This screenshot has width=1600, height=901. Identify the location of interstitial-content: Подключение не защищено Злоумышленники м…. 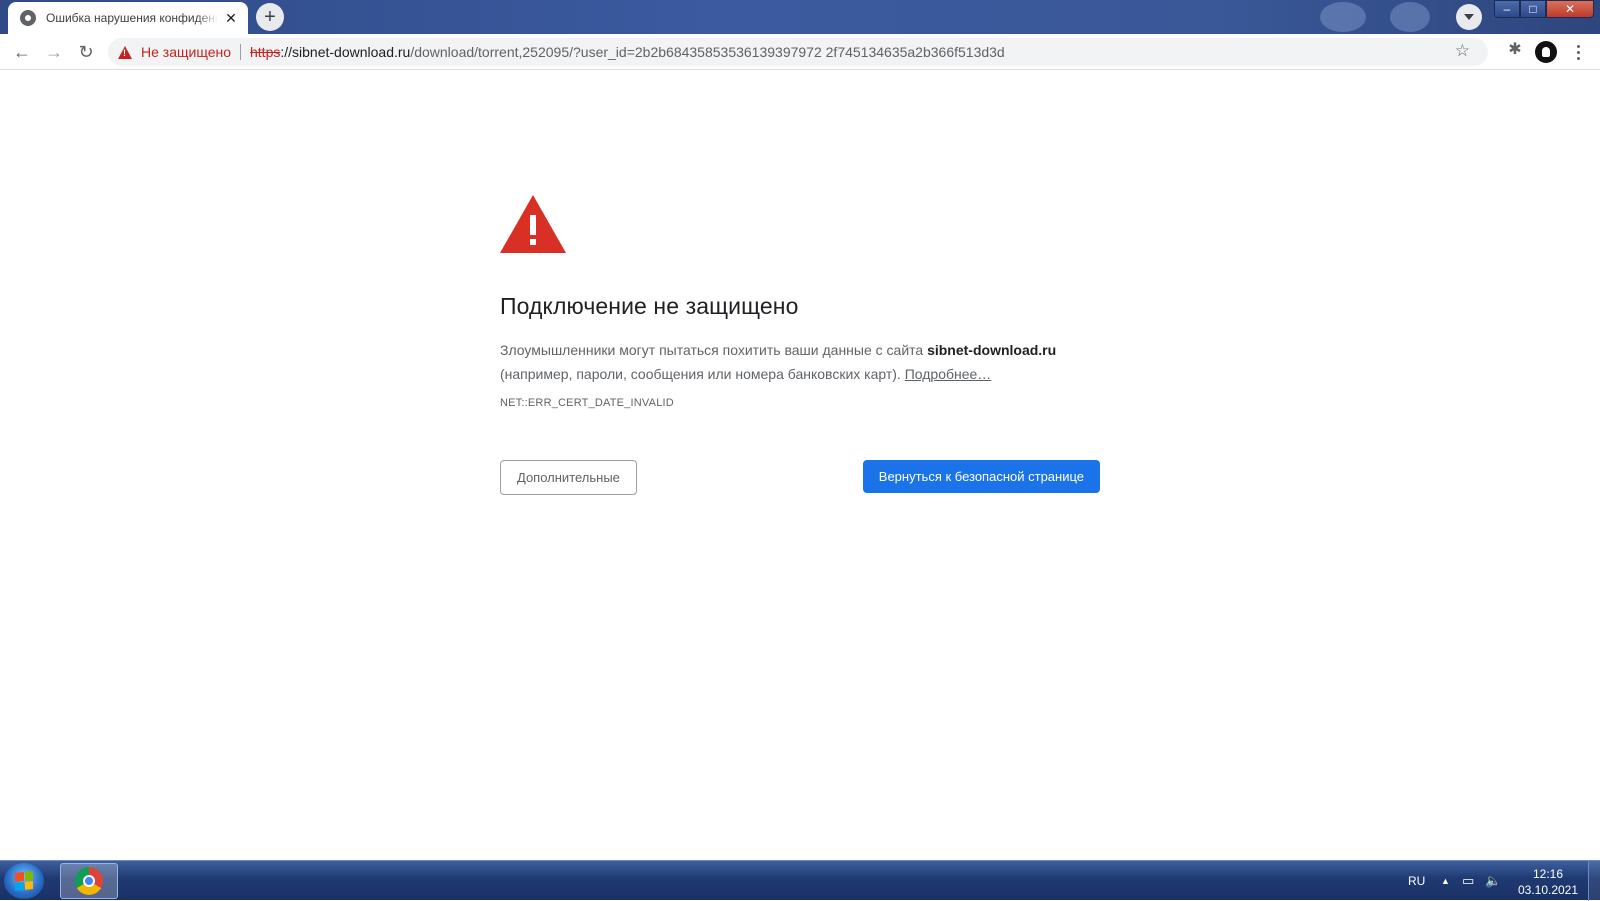
(800, 345).